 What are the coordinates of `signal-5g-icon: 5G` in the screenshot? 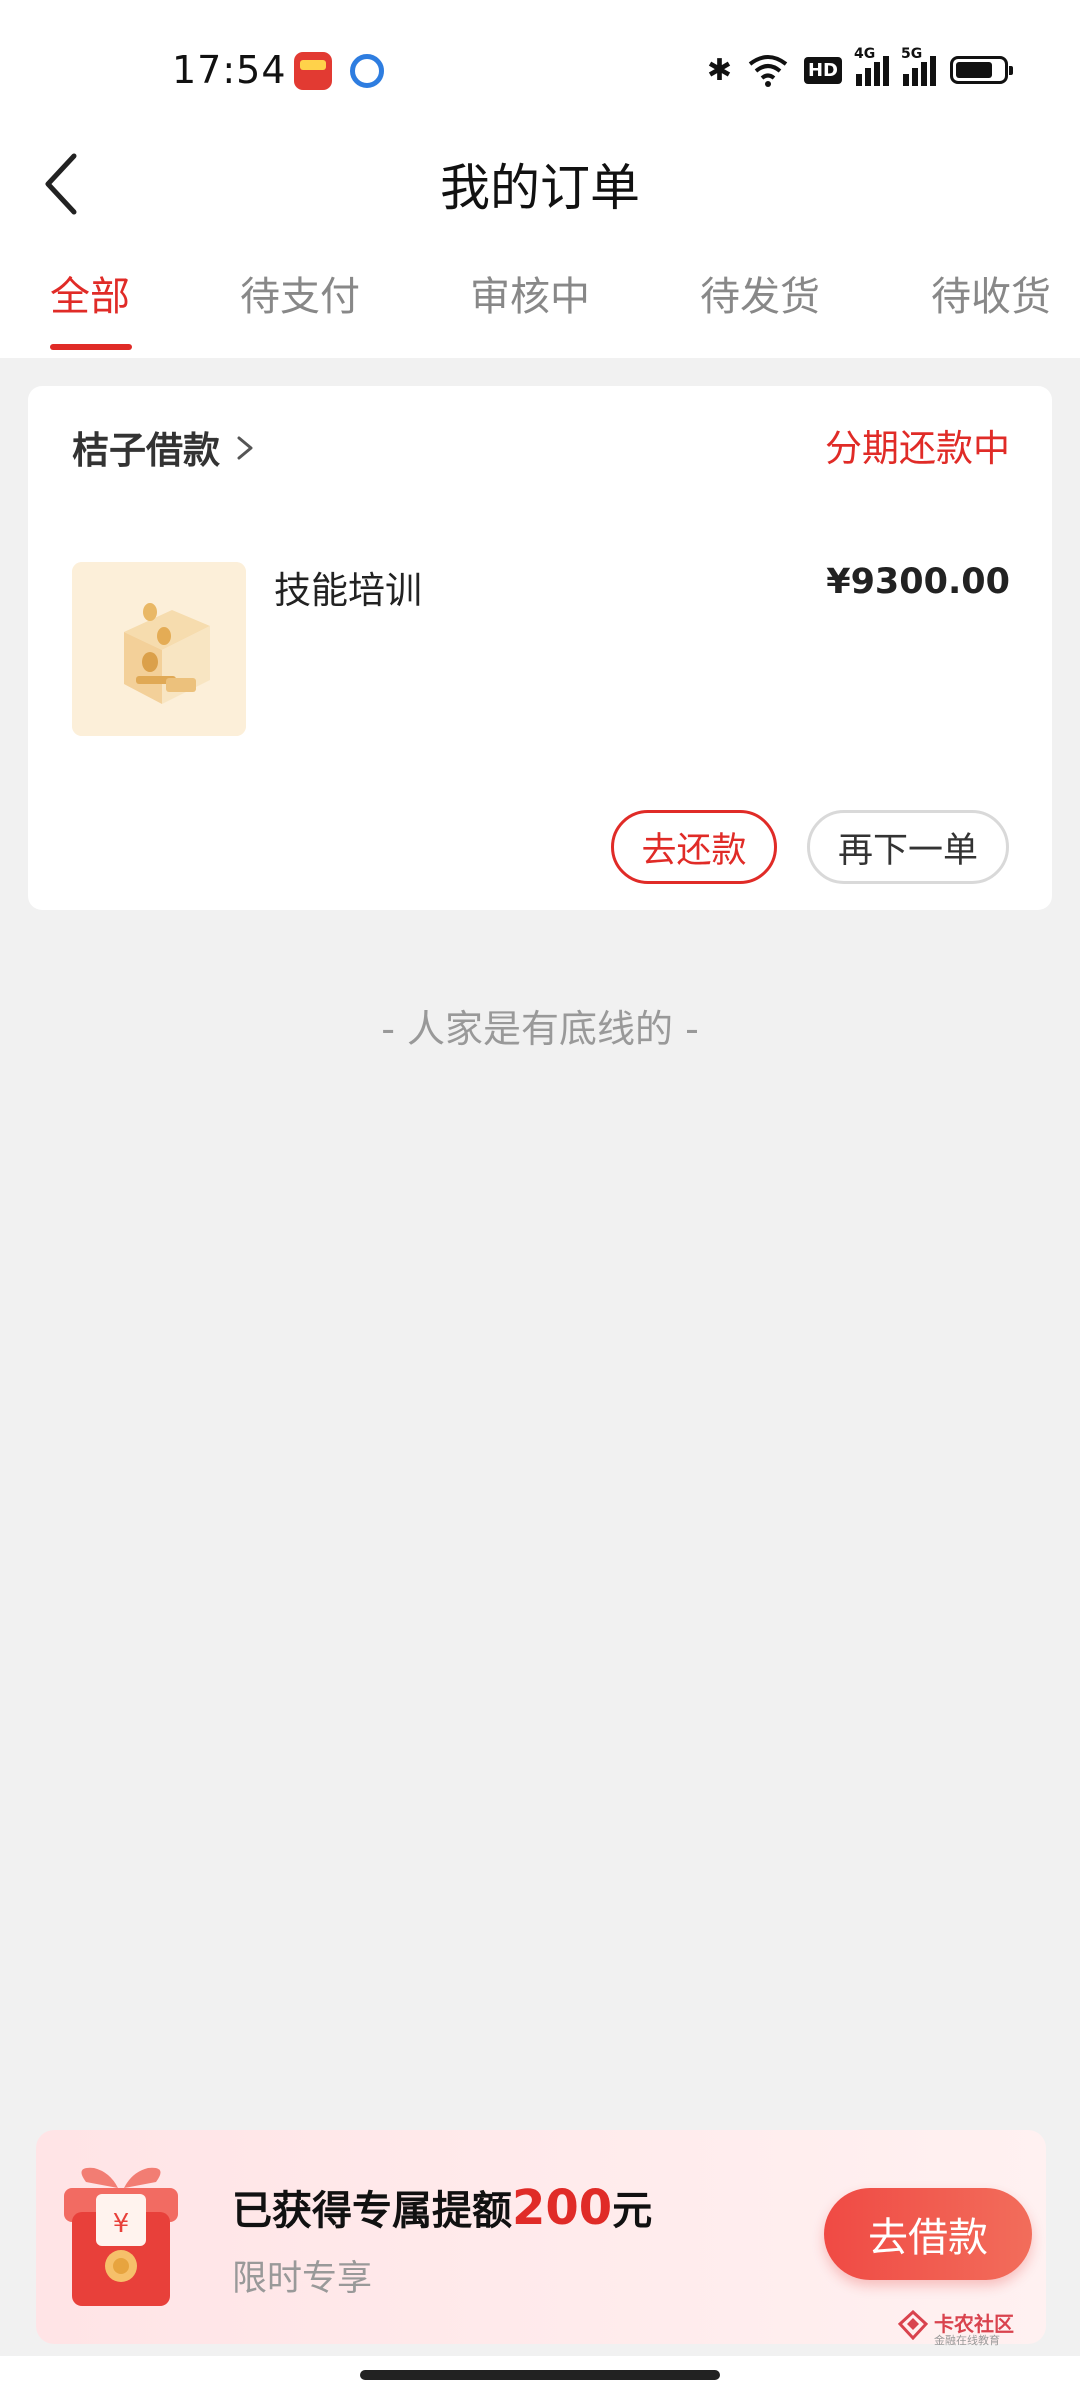 It's located at (918, 66).